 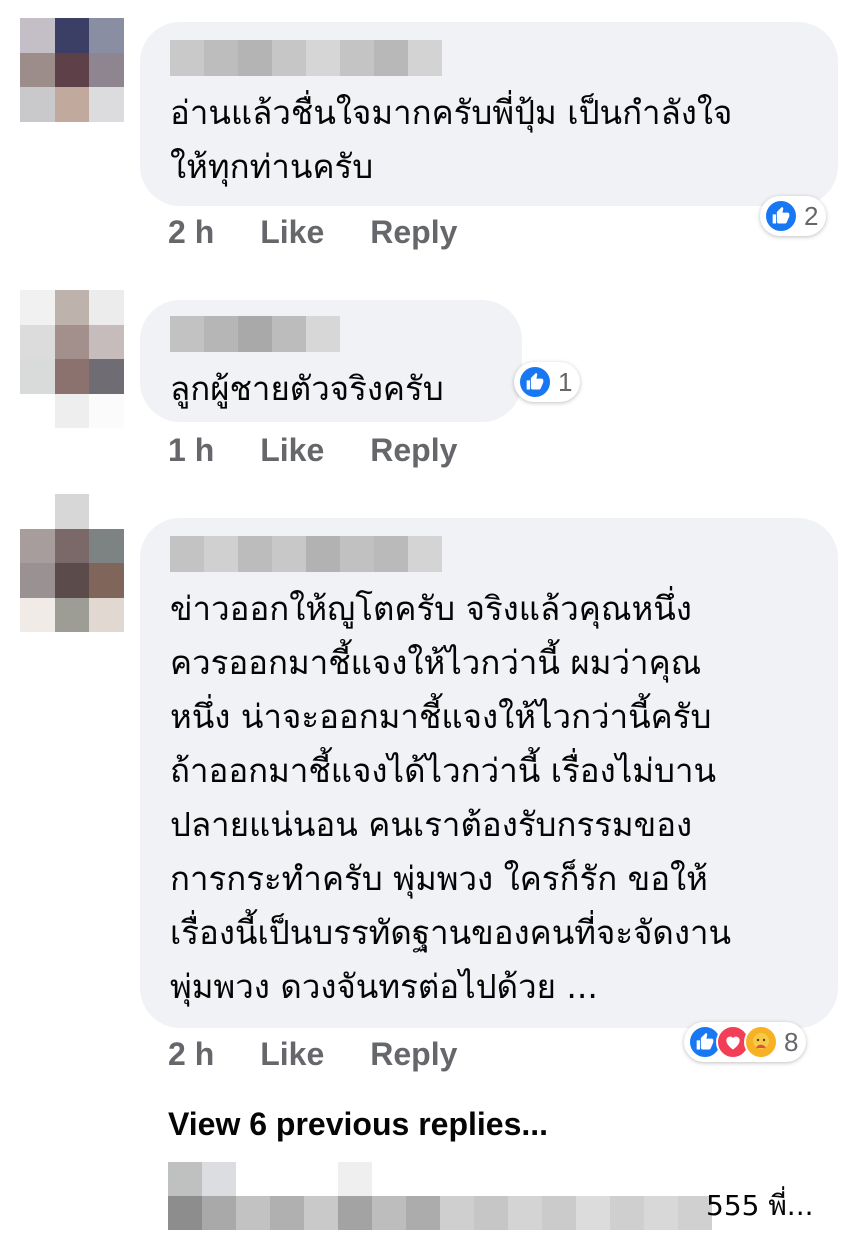 What do you see at coordinates (440, 1196) in the screenshot?
I see `reply-author-blurred` at bounding box center [440, 1196].